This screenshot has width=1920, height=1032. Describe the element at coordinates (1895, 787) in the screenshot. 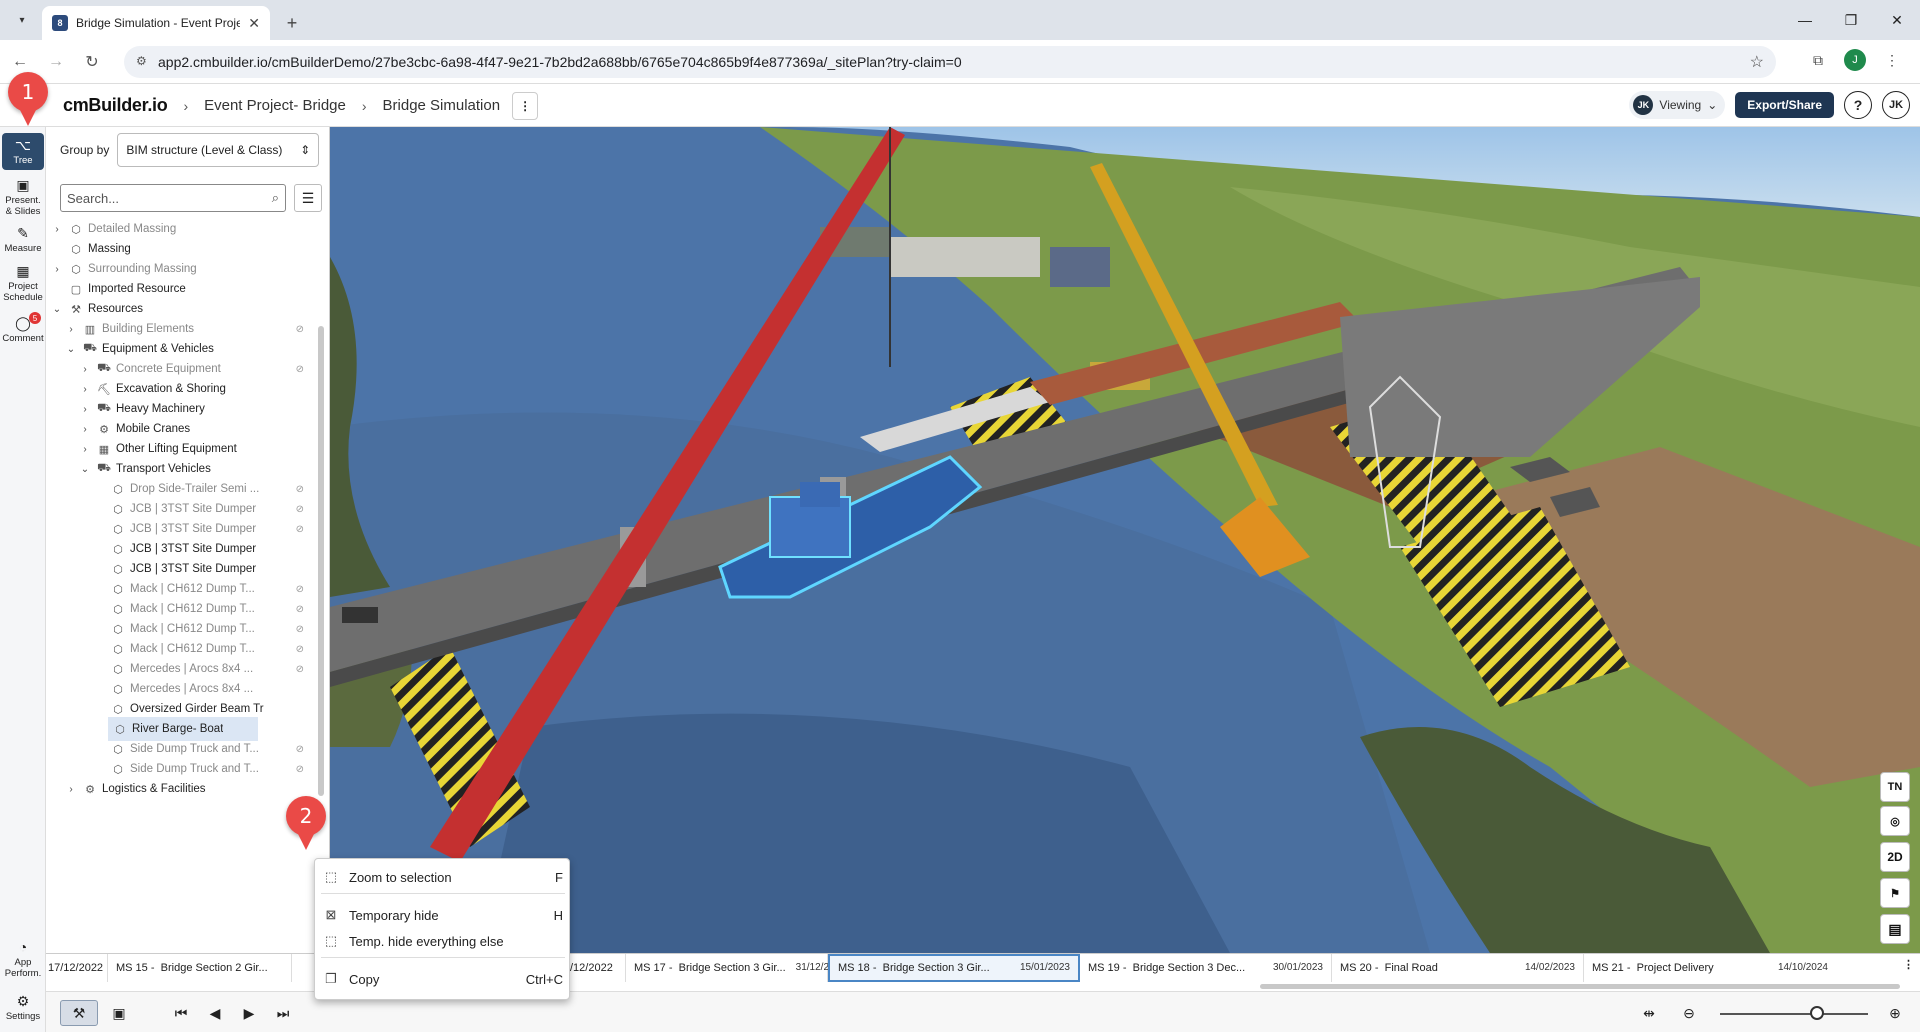

I see `true-north-button: TN` at that location.